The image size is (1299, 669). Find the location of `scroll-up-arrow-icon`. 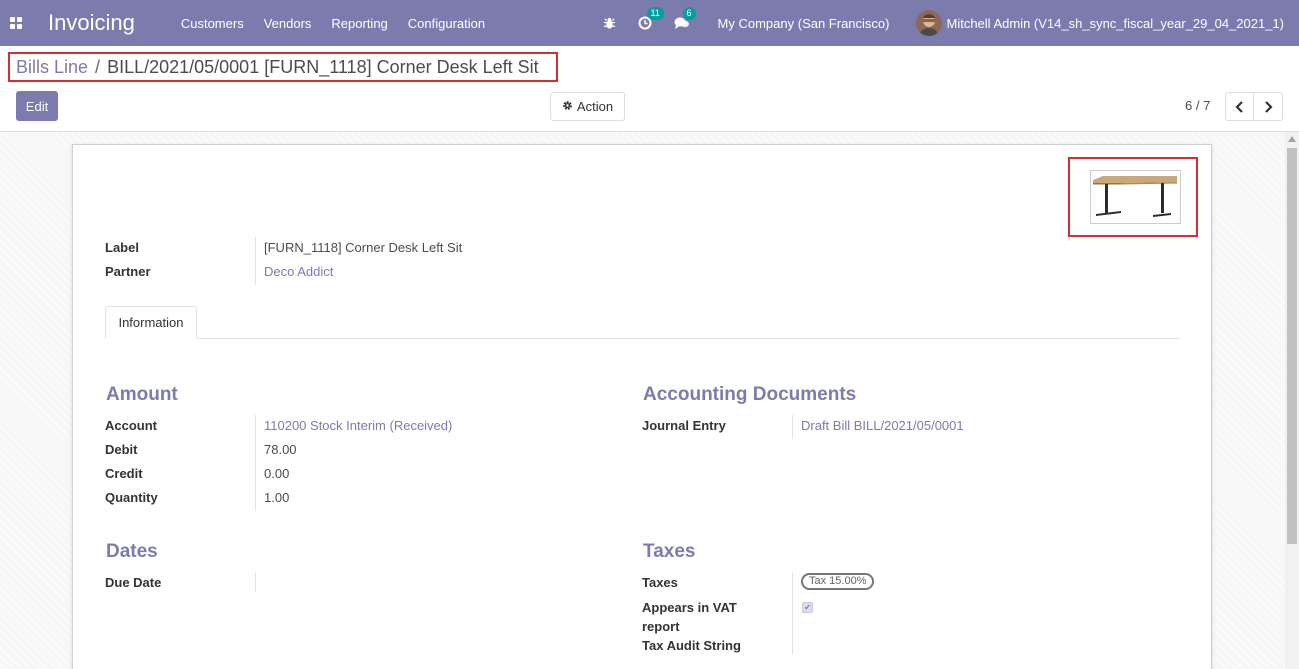

scroll-up-arrow-icon is located at coordinates (1292, 139).